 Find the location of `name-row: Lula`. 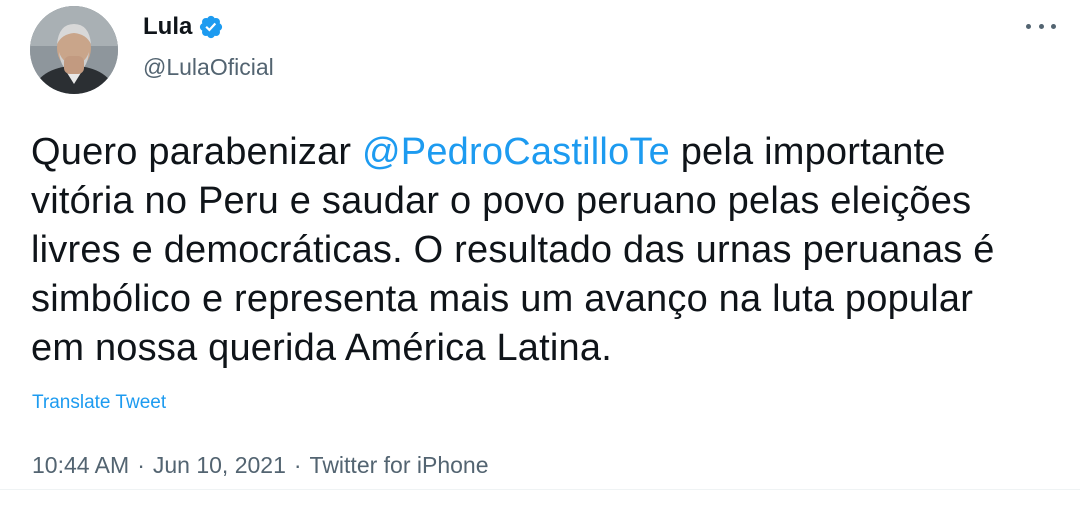

name-row: Lula is located at coordinates (208, 27).